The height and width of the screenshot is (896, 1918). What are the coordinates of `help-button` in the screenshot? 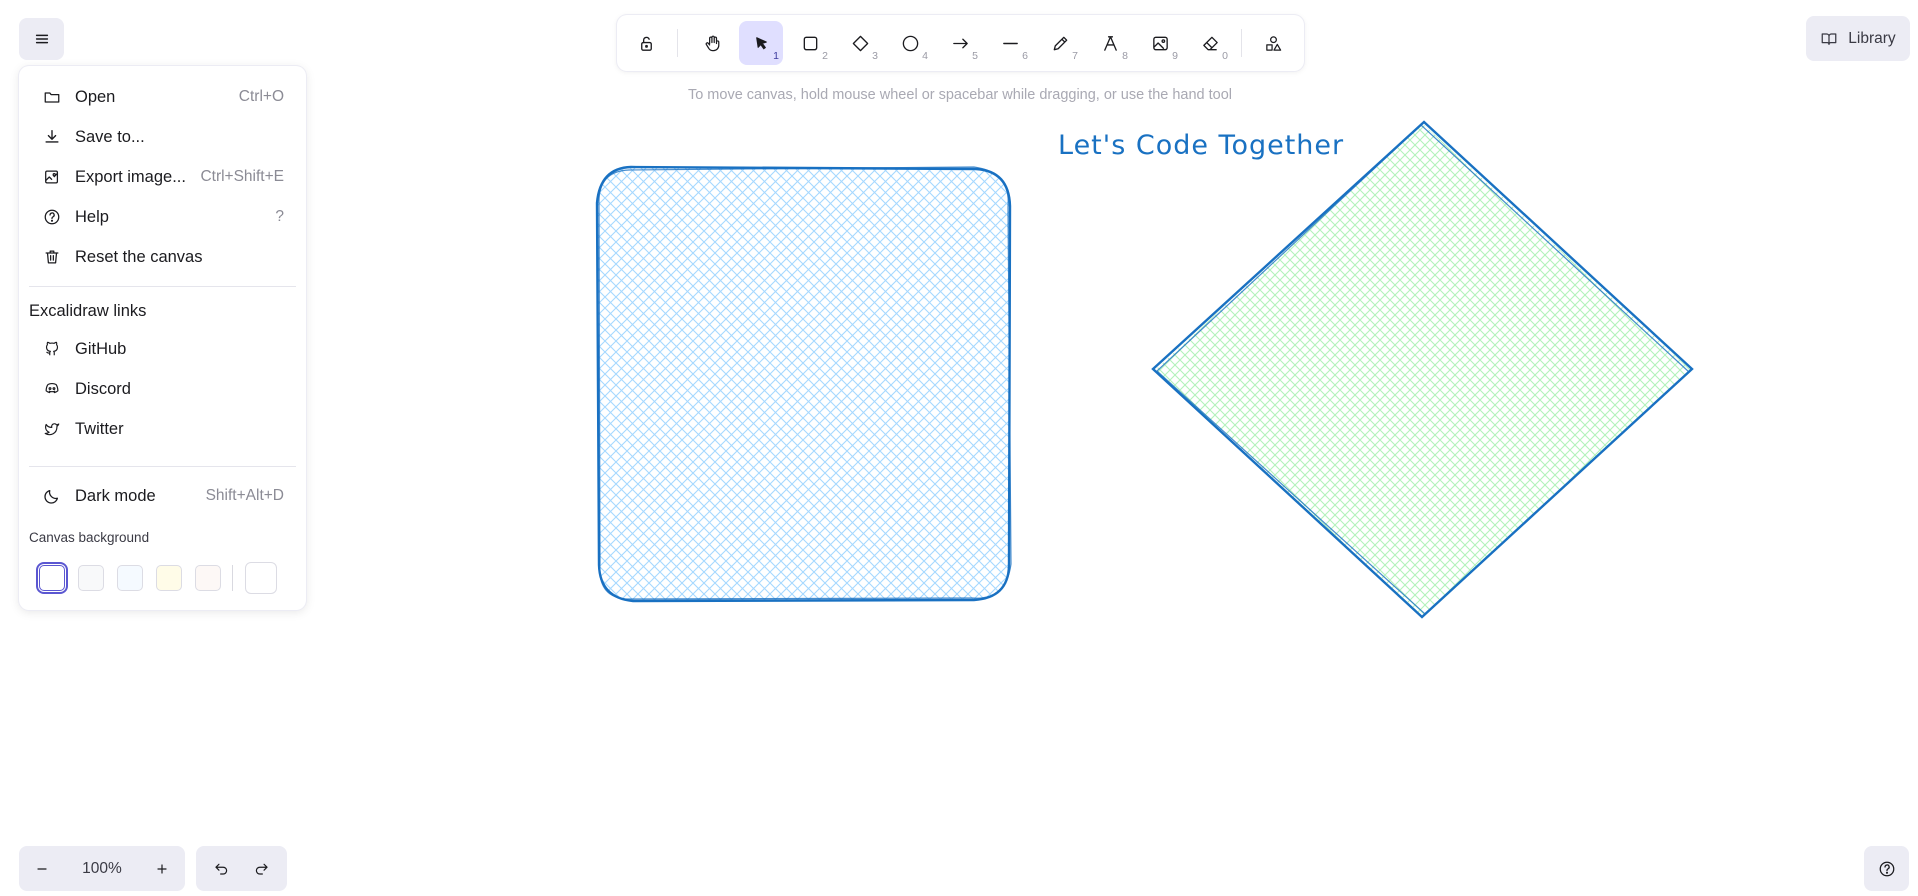 It's located at (1886, 868).